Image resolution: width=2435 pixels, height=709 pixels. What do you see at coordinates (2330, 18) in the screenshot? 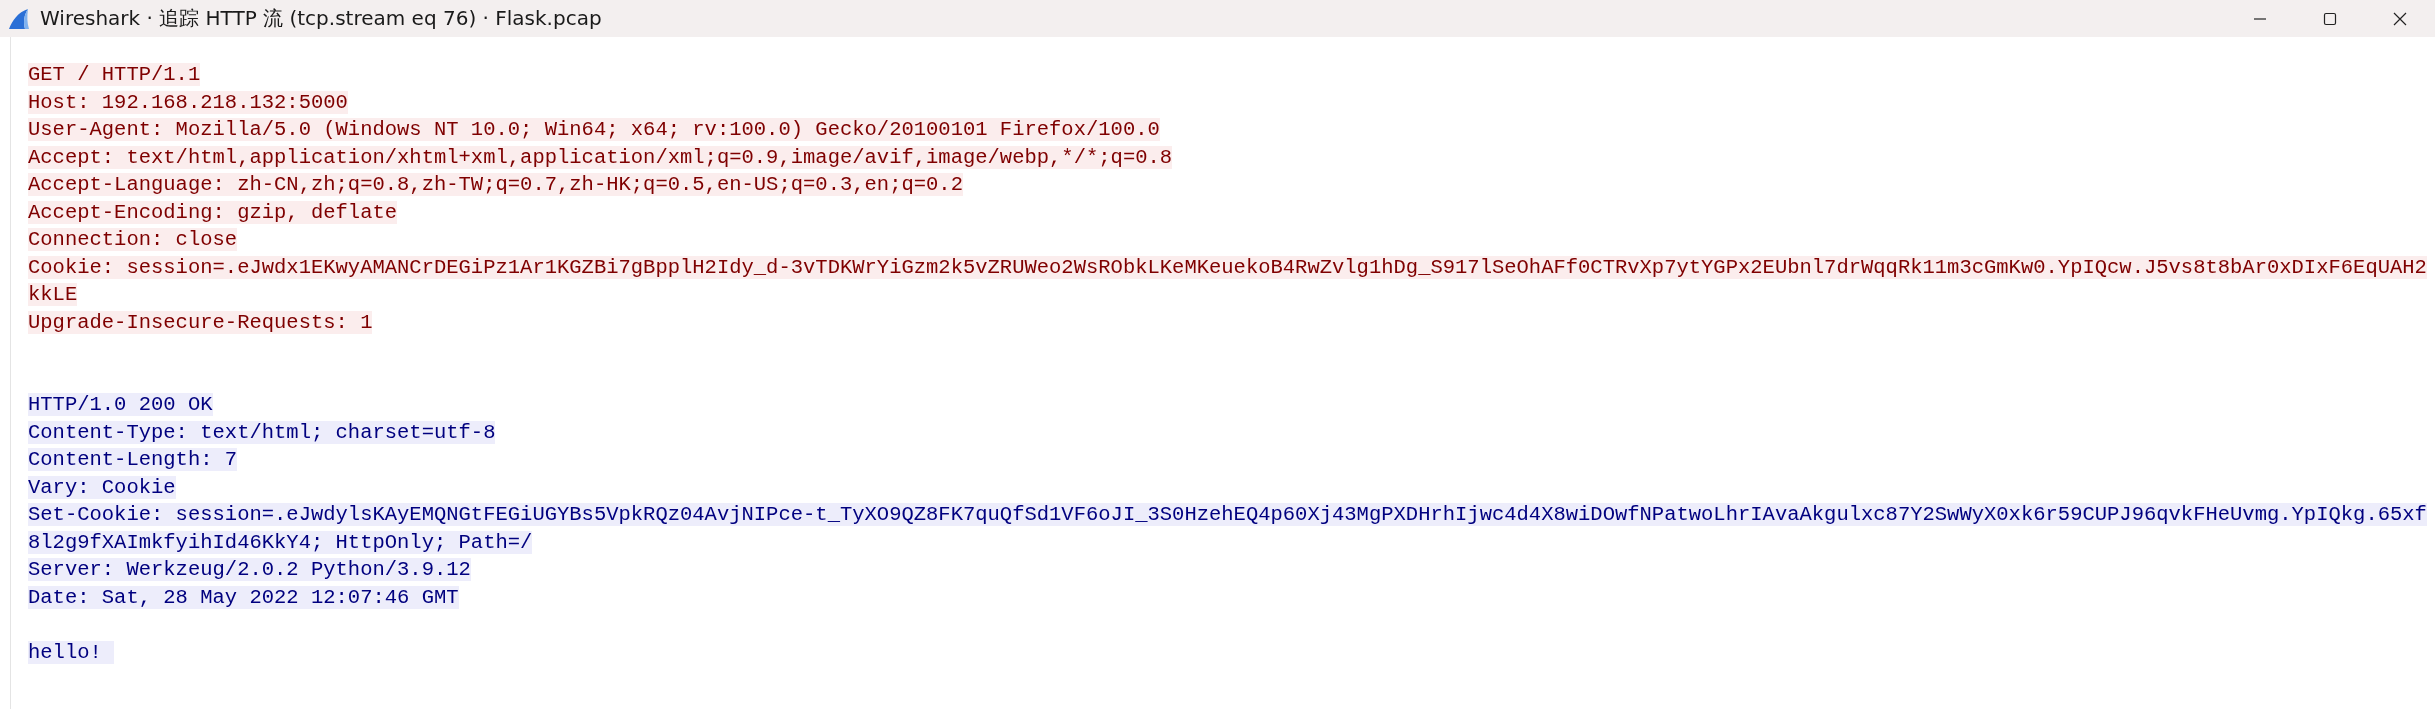
I see `maximize-icon` at bounding box center [2330, 18].